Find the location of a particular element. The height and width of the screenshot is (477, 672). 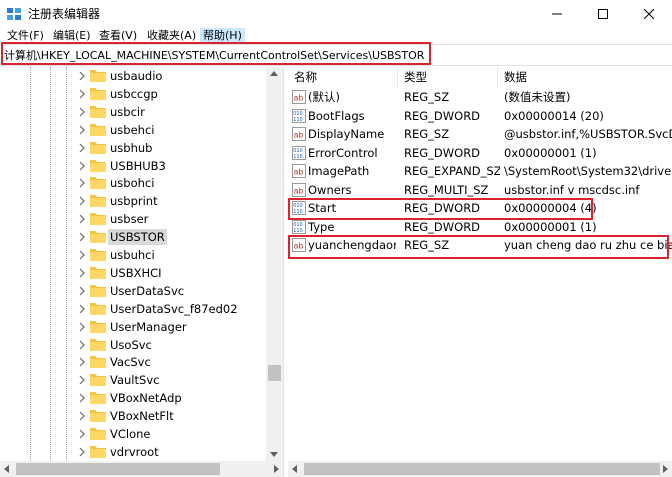

tree-item: VClone is located at coordinates (133, 434).